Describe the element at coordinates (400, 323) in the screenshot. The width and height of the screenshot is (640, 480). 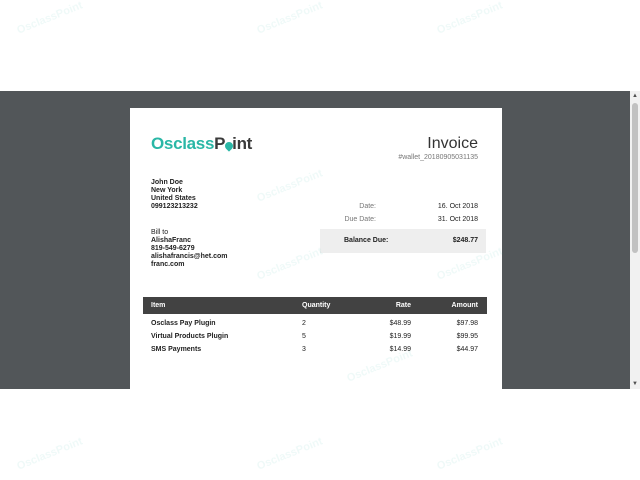
I see `item-rate: $48.99` at that location.